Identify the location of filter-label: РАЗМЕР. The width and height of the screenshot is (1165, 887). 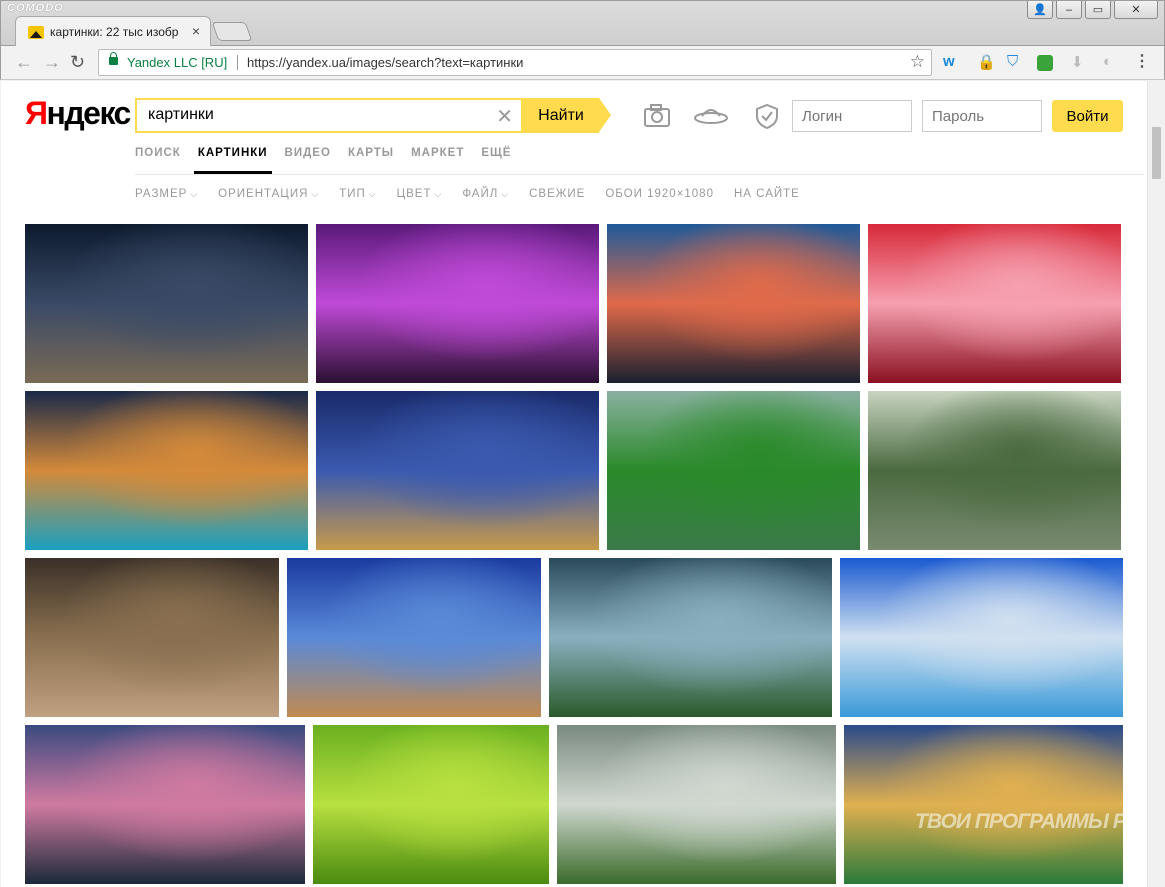
(161, 194).